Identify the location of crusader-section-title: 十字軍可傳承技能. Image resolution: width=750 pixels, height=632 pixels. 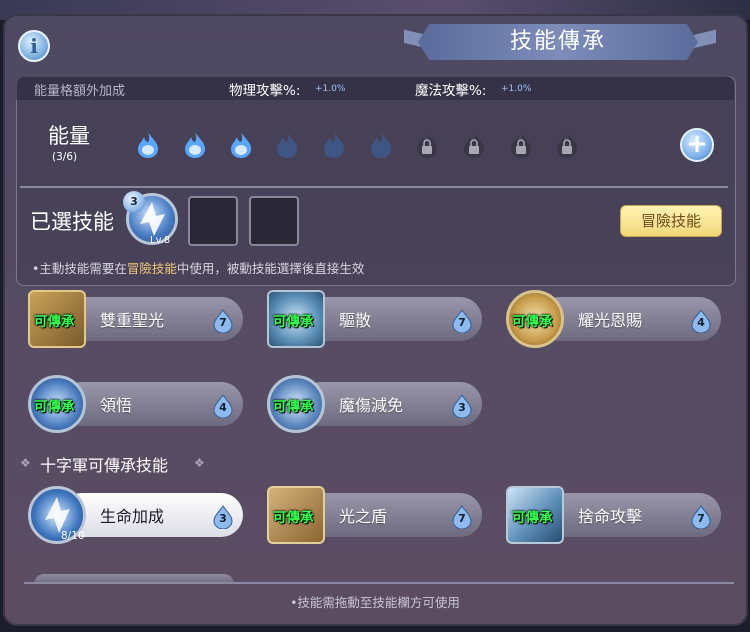
(104, 465).